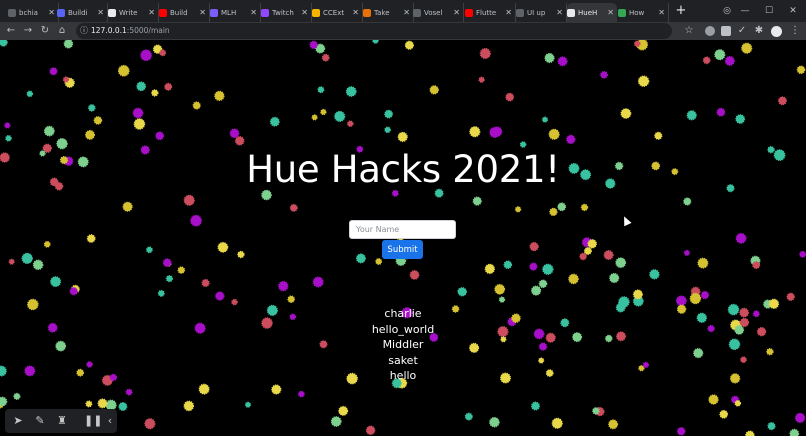 This screenshot has width=806, height=436. Describe the element at coordinates (84, 31) in the screenshot. I see `info-icon: ⓘ` at that location.